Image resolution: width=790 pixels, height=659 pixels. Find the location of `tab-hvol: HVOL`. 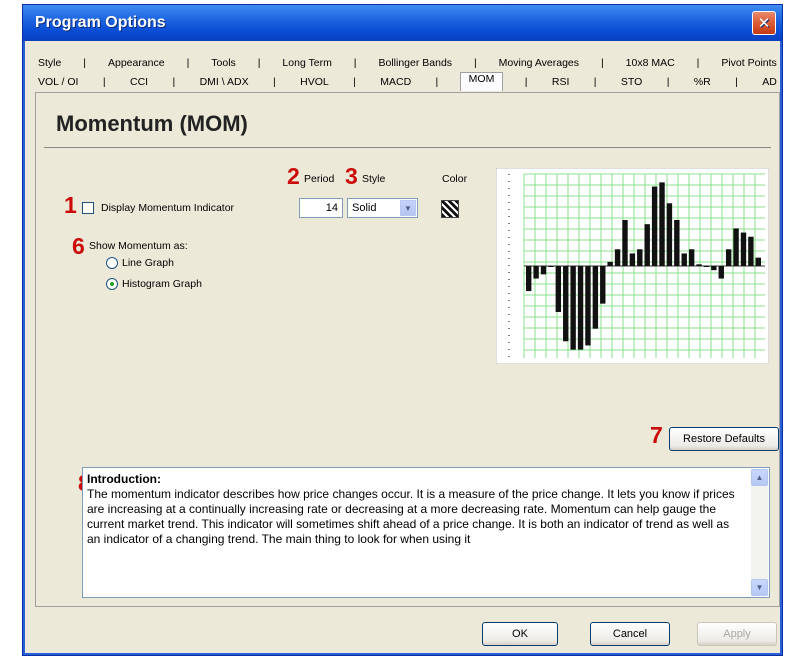

tab-hvol: HVOL is located at coordinates (314, 82).